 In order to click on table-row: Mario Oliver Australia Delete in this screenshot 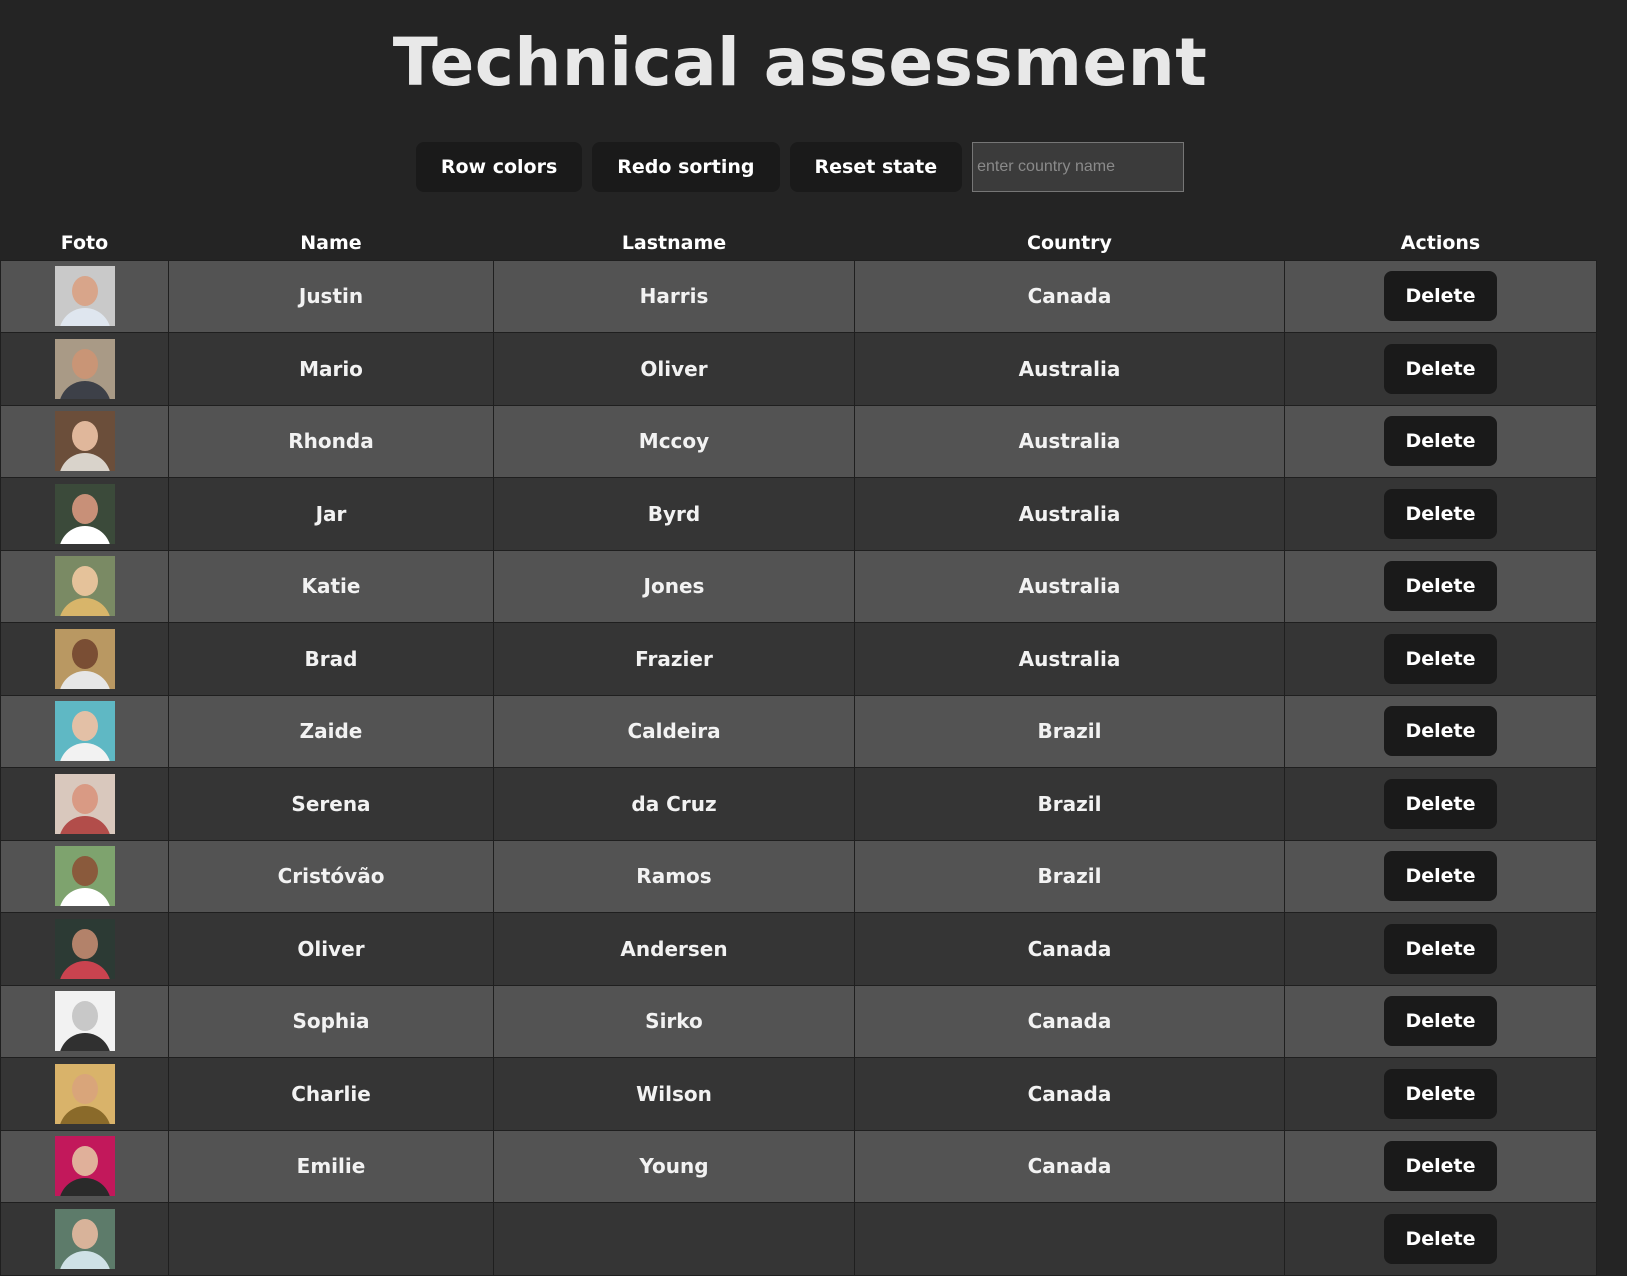, I will do `click(798, 369)`.